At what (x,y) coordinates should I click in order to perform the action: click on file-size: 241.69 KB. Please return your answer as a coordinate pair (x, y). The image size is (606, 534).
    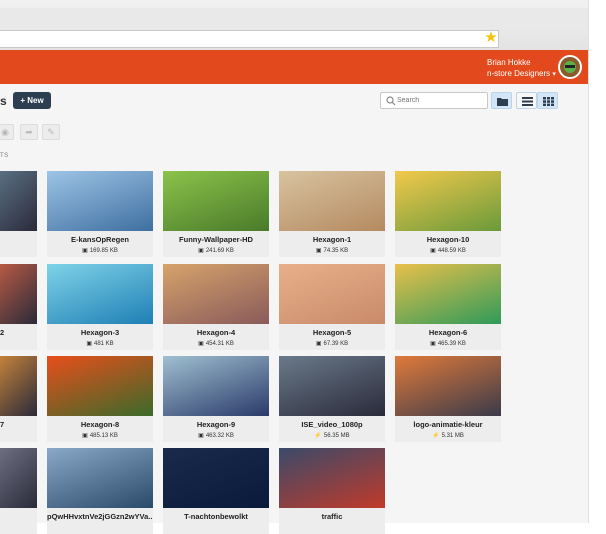
    Looking at the image, I should click on (219, 251).